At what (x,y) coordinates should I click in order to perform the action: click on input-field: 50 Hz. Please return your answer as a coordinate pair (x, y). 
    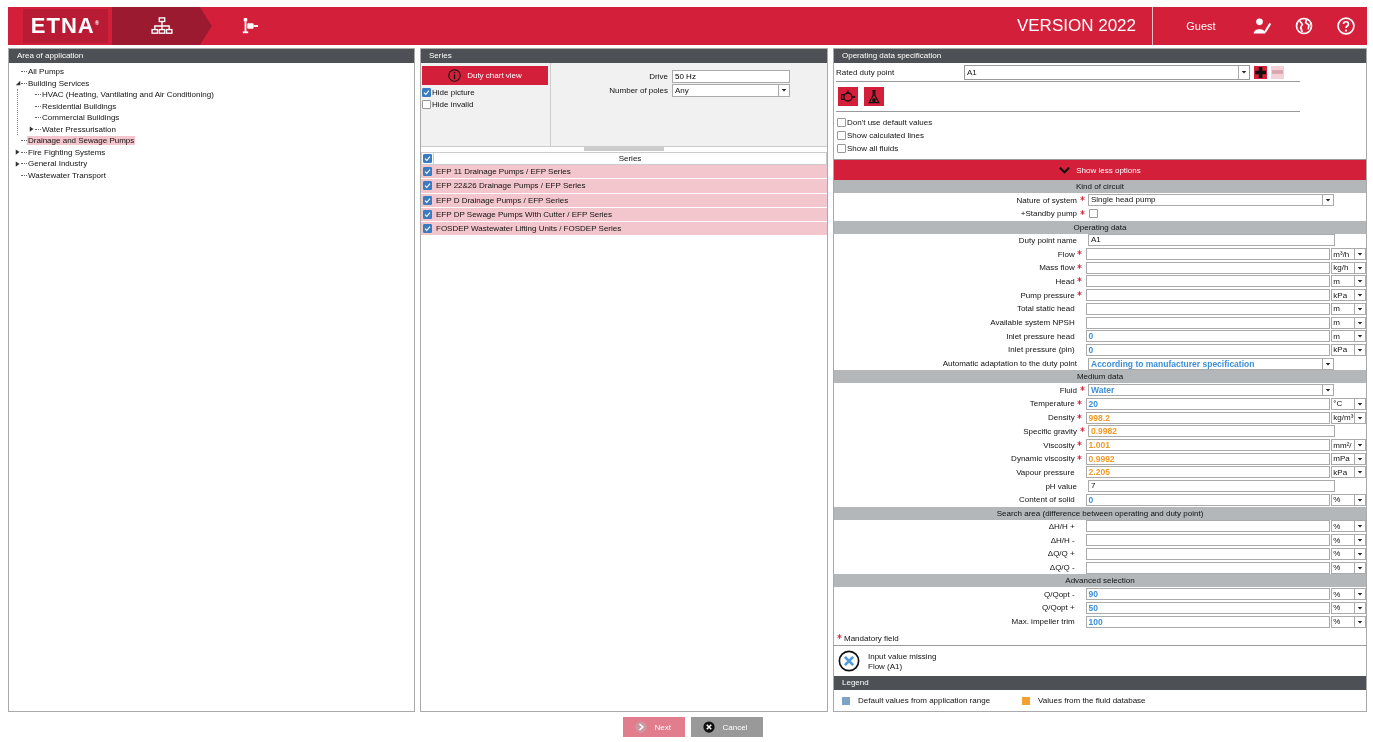
    Looking at the image, I should click on (731, 76).